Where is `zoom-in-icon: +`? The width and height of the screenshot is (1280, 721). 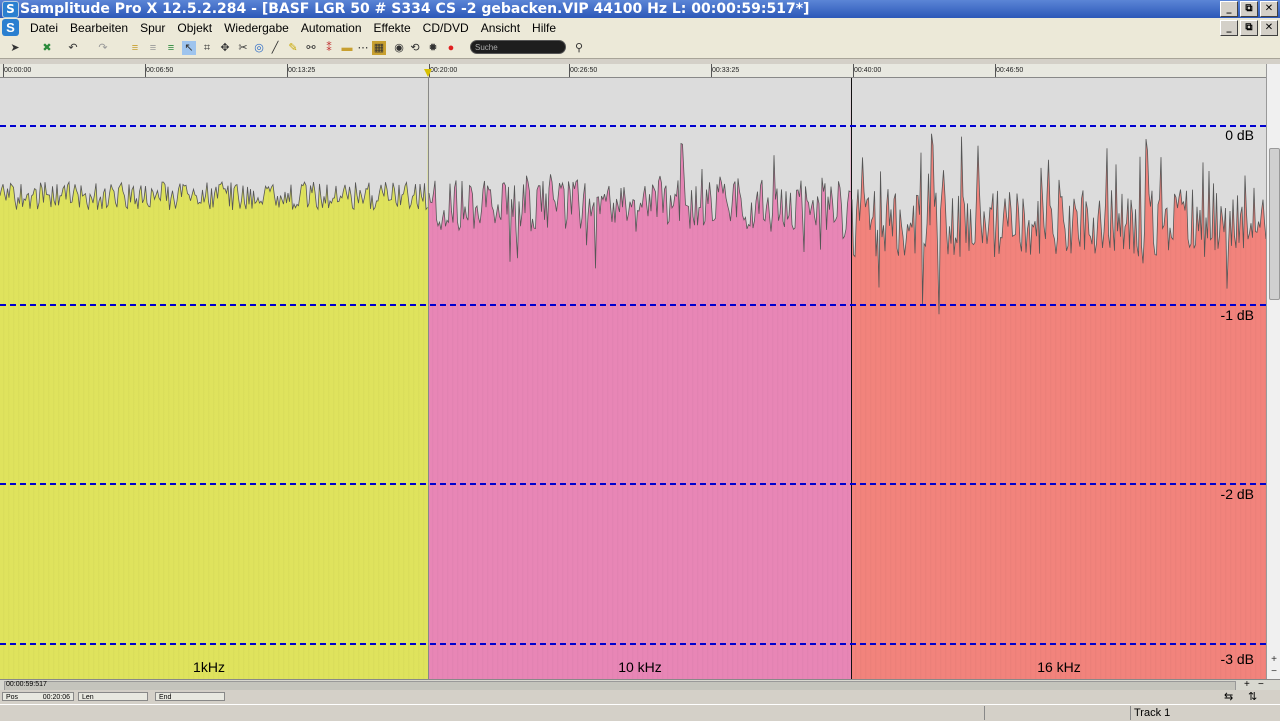 zoom-in-icon: + is located at coordinates (1274, 659).